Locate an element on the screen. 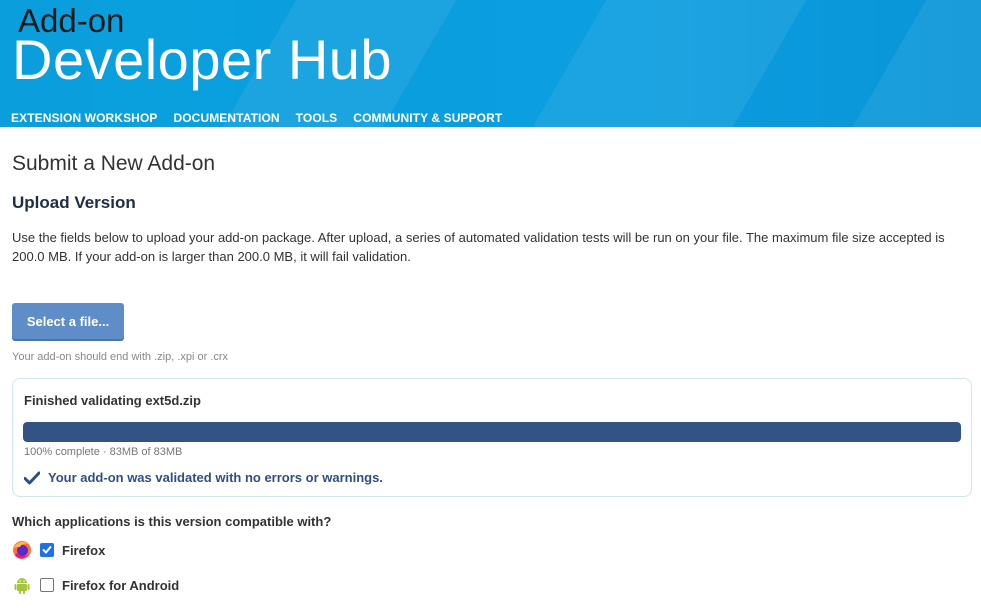 The width and height of the screenshot is (981, 608). firefox-checkbox is located at coordinates (47, 550).